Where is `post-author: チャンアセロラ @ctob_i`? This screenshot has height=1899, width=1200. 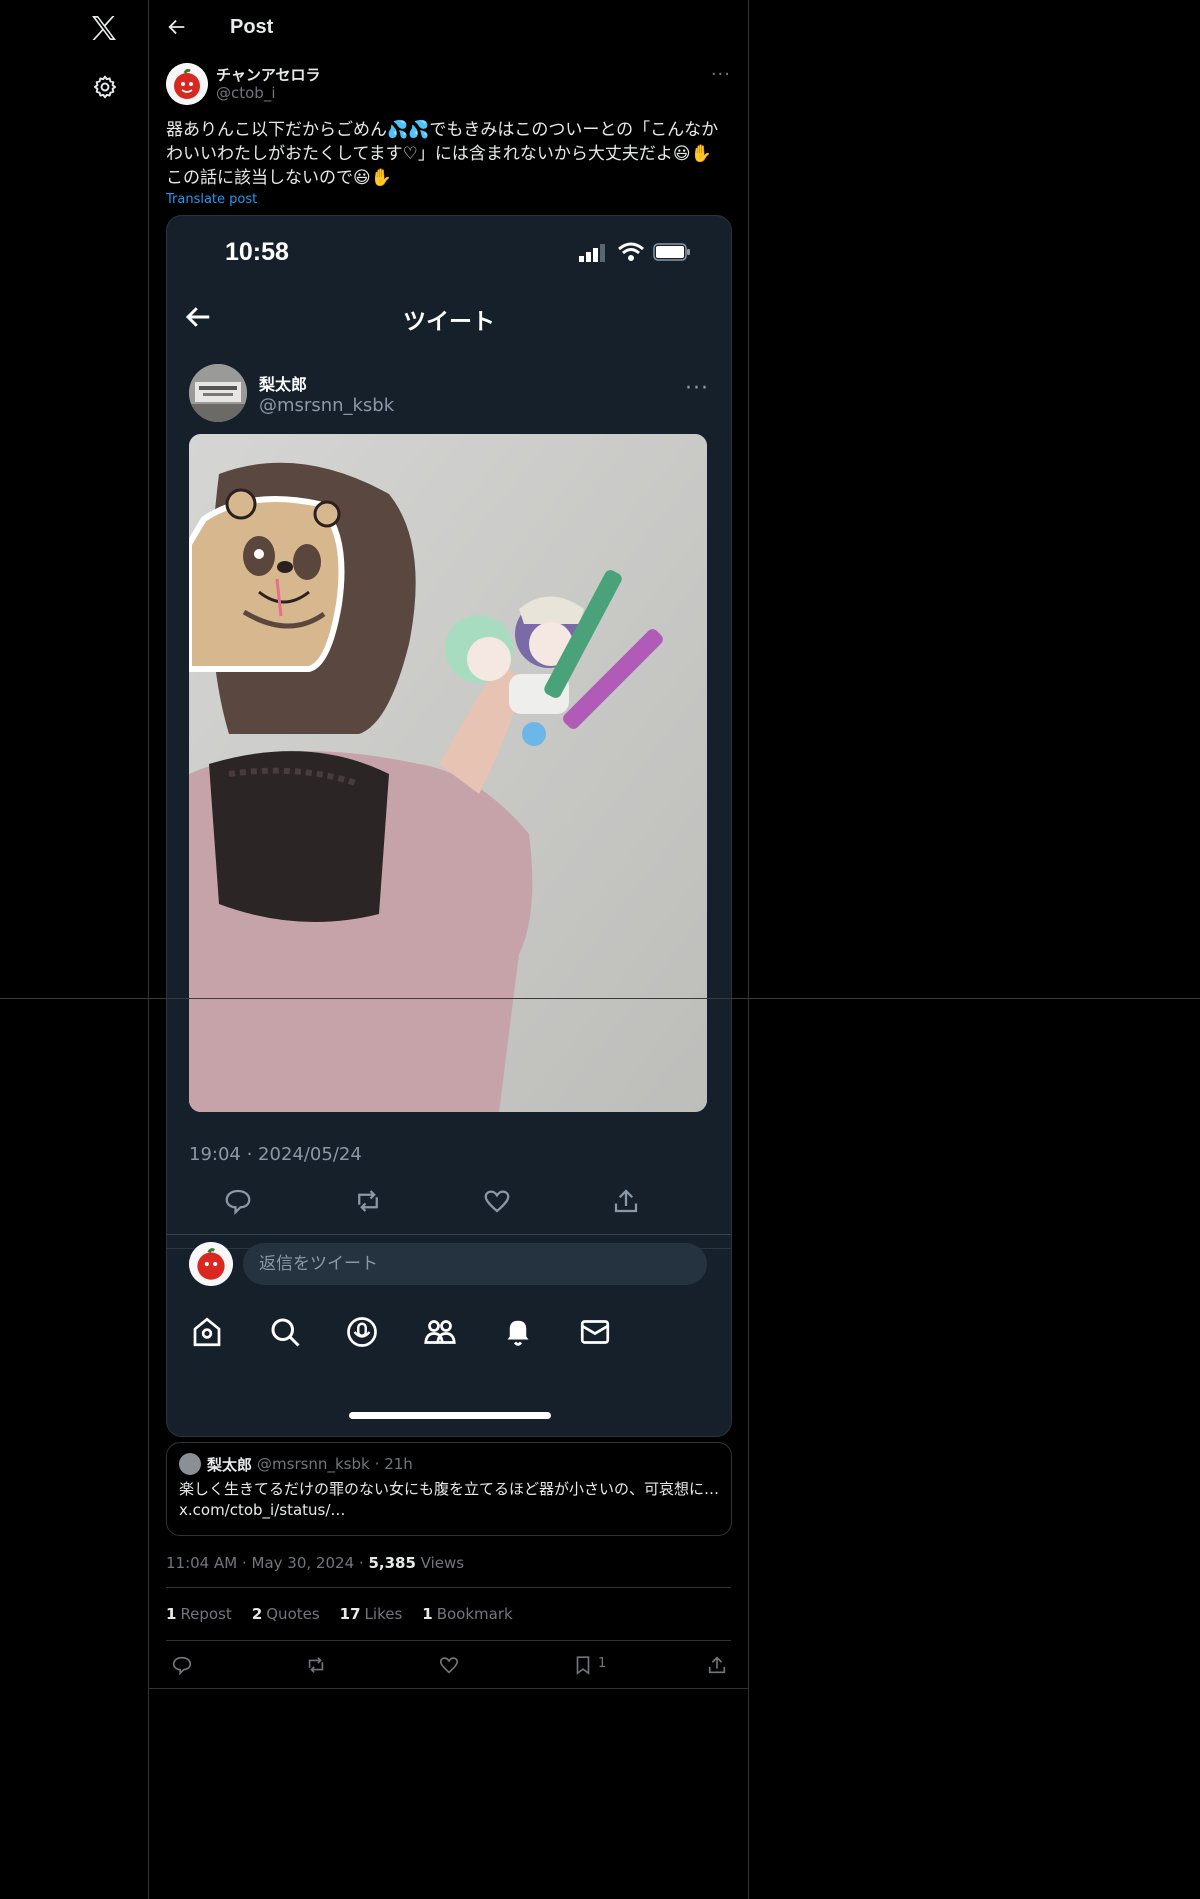 post-author: チャンアセロラ @ctob_i is located at coordinates (448, 84).